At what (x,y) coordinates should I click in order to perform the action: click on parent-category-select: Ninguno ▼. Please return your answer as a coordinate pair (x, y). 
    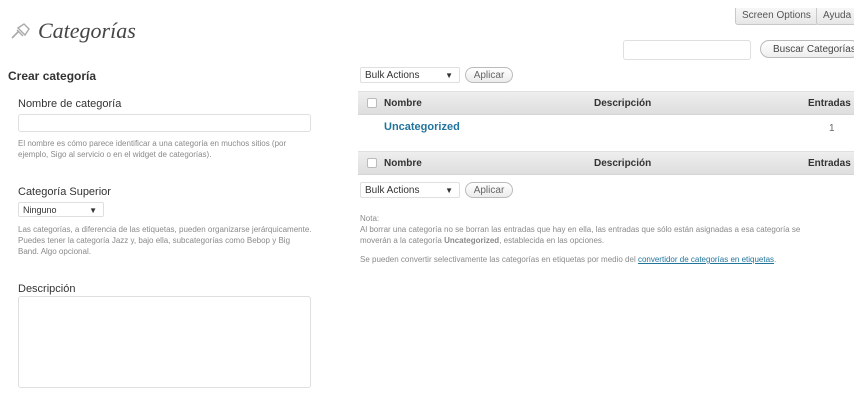
    Looking at the image, I should click on (61, 209).